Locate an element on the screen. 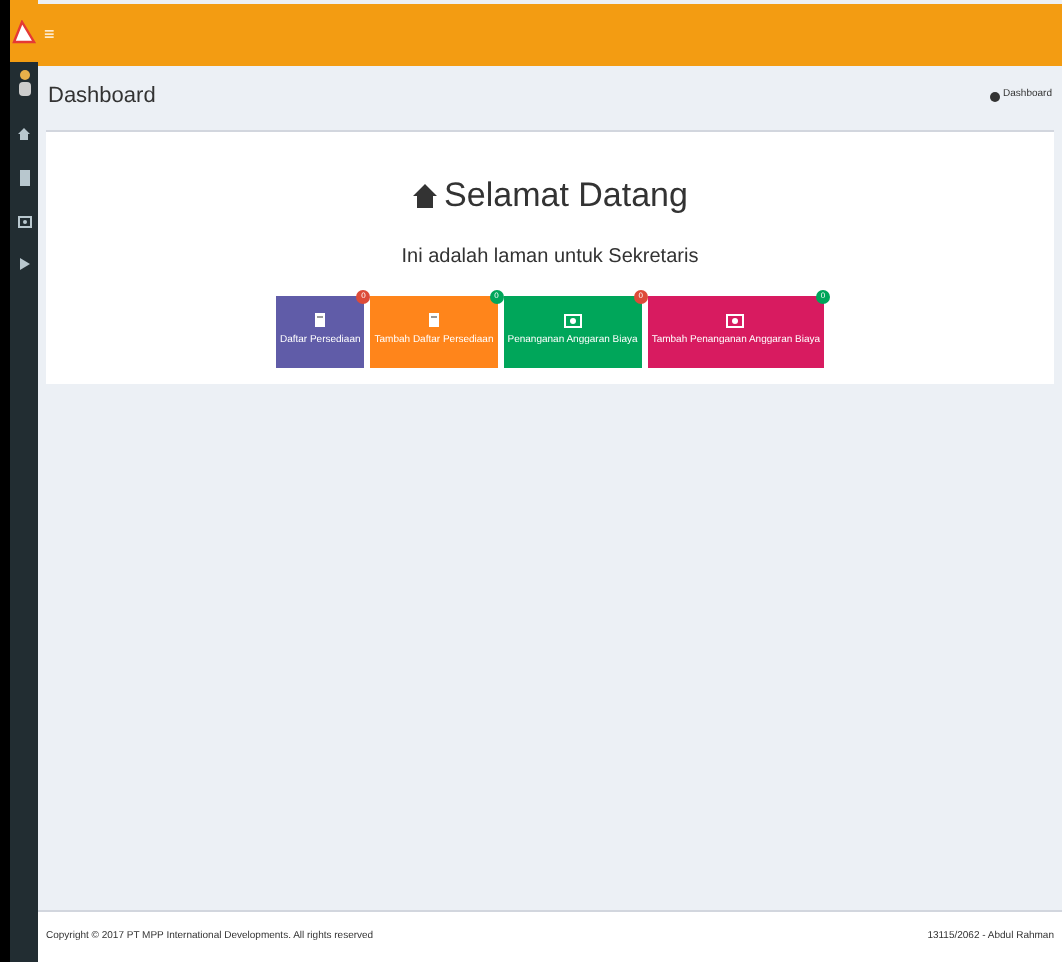 This screenshot has height=962, width=1062. welcome-title: Selamat Datang is located at coordinates (566, 196).